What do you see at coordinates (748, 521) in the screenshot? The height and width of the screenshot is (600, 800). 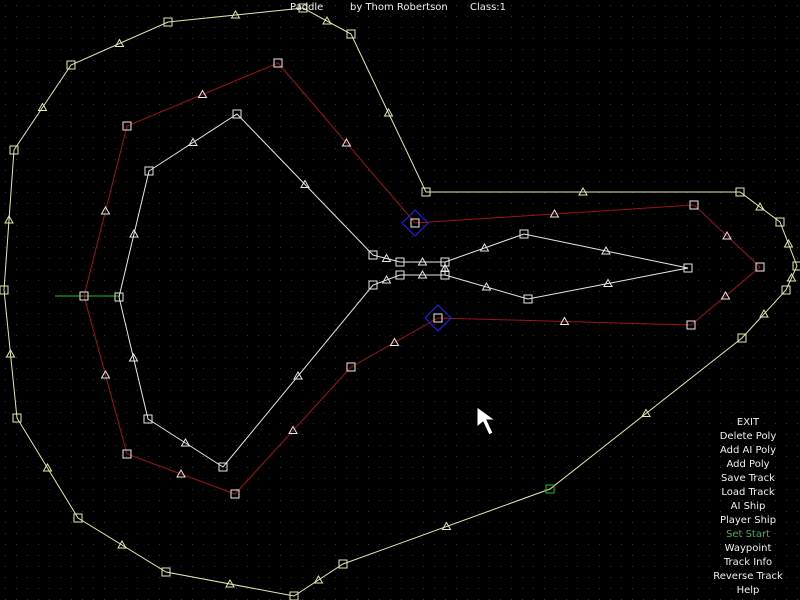 I see `menu-item-player-ship: Player Ship` at bounding box center [748, 521].